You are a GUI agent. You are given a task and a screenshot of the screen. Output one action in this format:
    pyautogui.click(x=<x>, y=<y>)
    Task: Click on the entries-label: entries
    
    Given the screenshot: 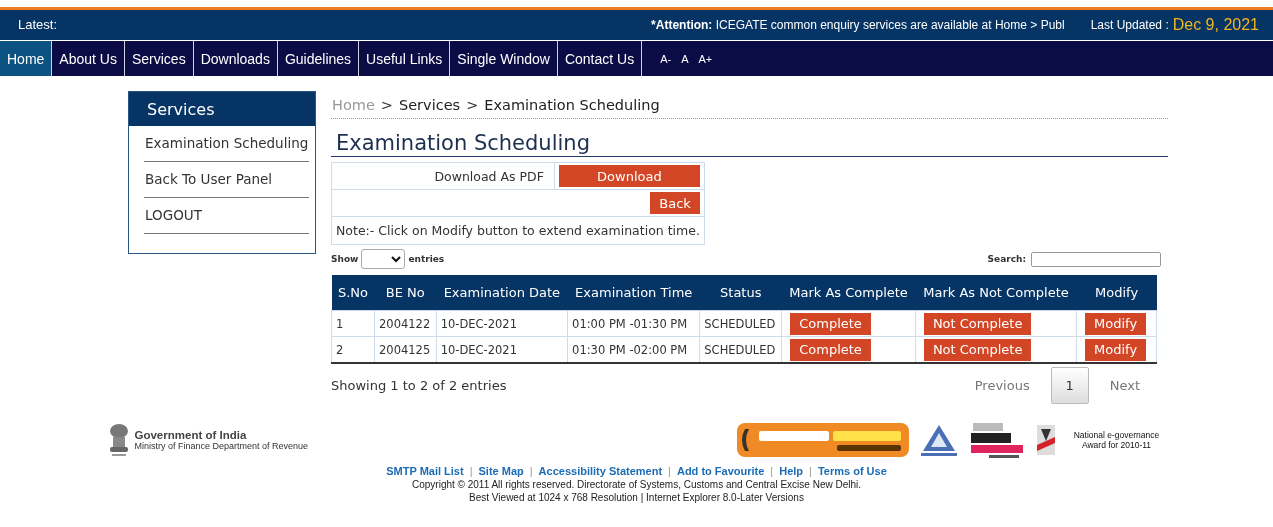 What is the action you would take?
    pyautogui.click(x=426, y=259)
    